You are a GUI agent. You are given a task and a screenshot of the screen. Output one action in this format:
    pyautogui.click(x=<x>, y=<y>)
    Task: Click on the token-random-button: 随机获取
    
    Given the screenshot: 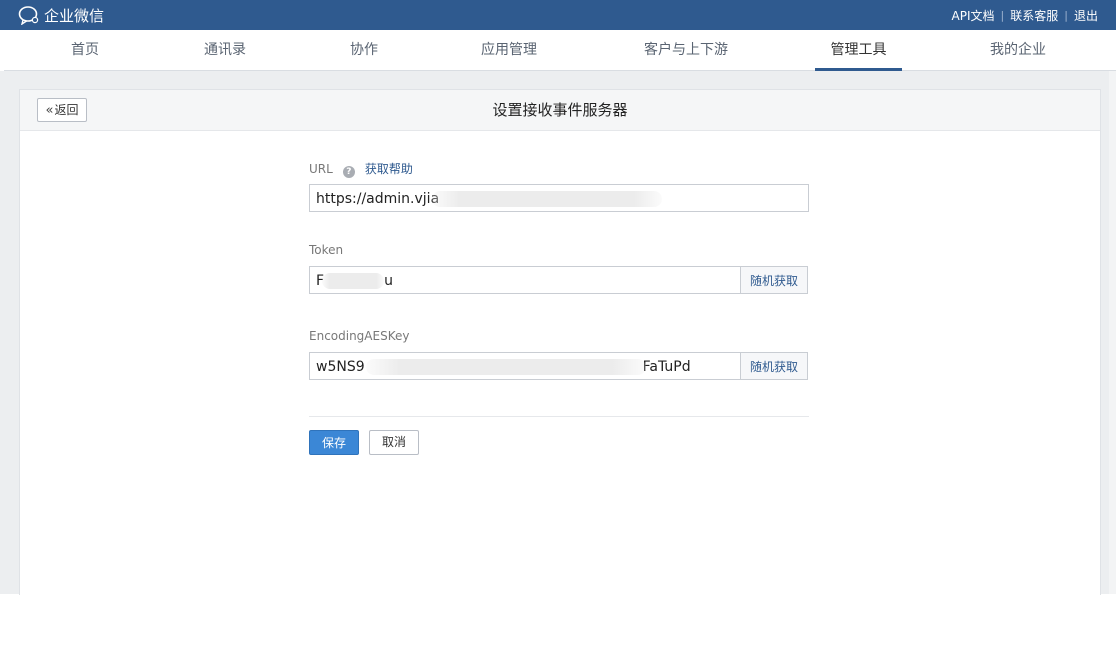 What is the action you would take?
    pyautogui.click(x=774, y=280)
    